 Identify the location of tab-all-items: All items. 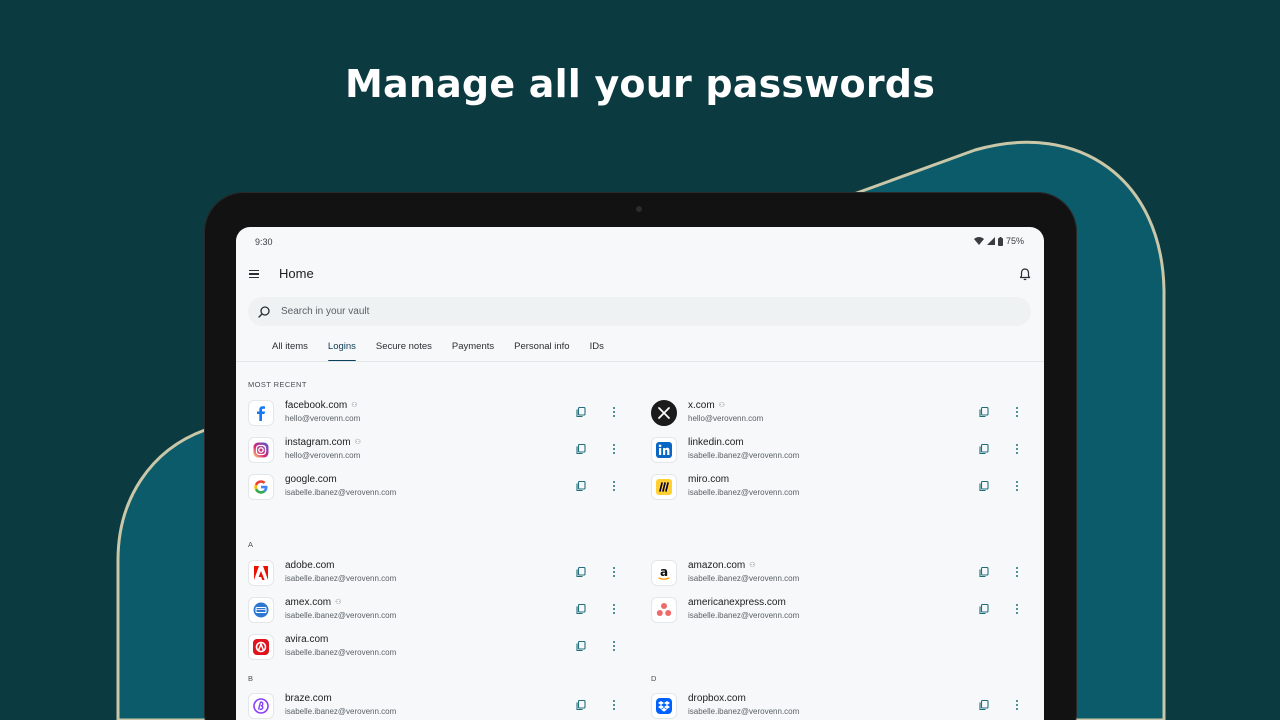
(290, 347).